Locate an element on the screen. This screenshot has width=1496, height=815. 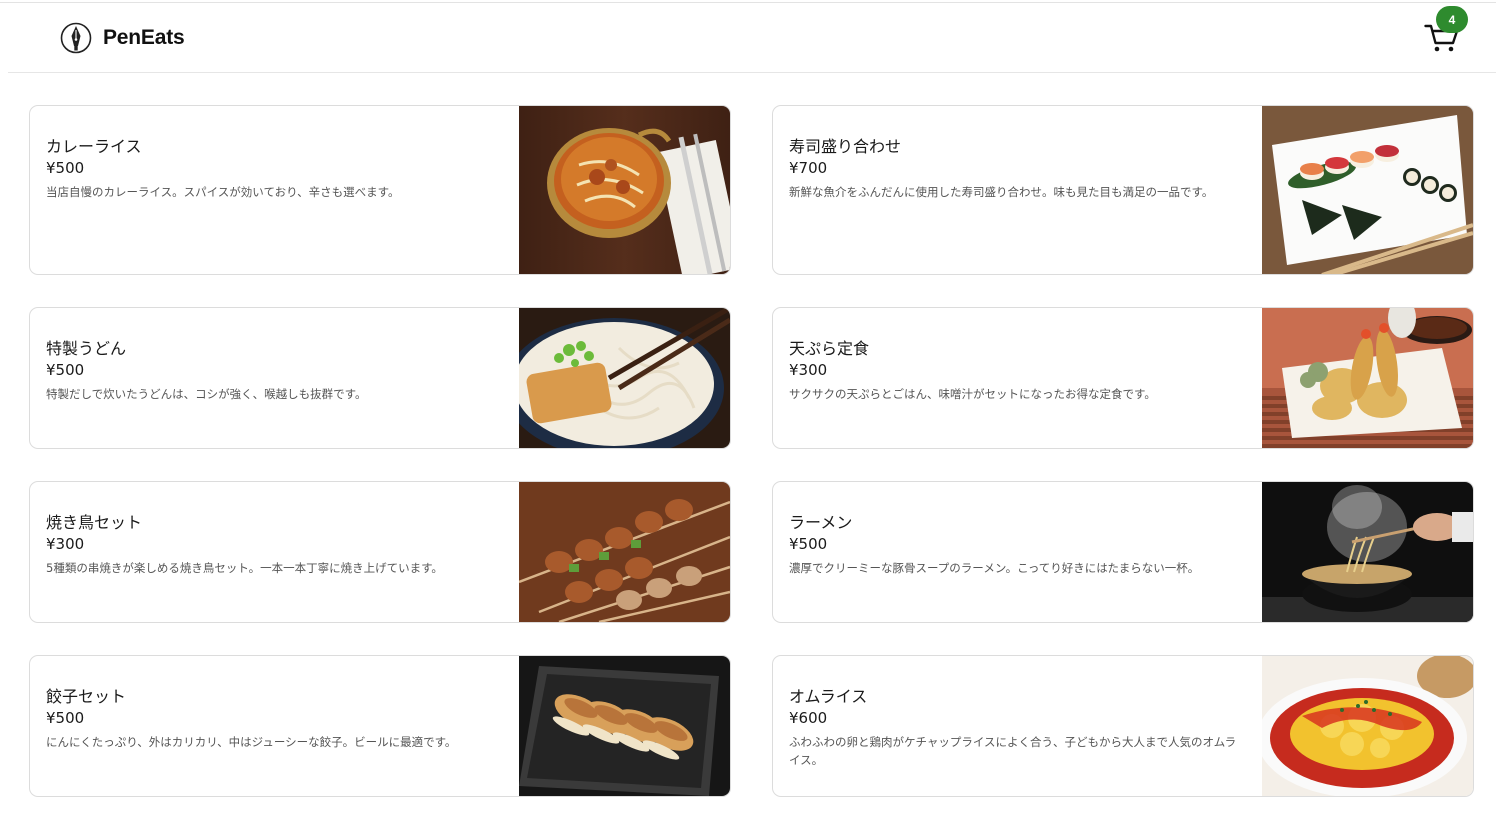
menu-item-name: 天ぷら定食 is located at coordinates (829, 348).